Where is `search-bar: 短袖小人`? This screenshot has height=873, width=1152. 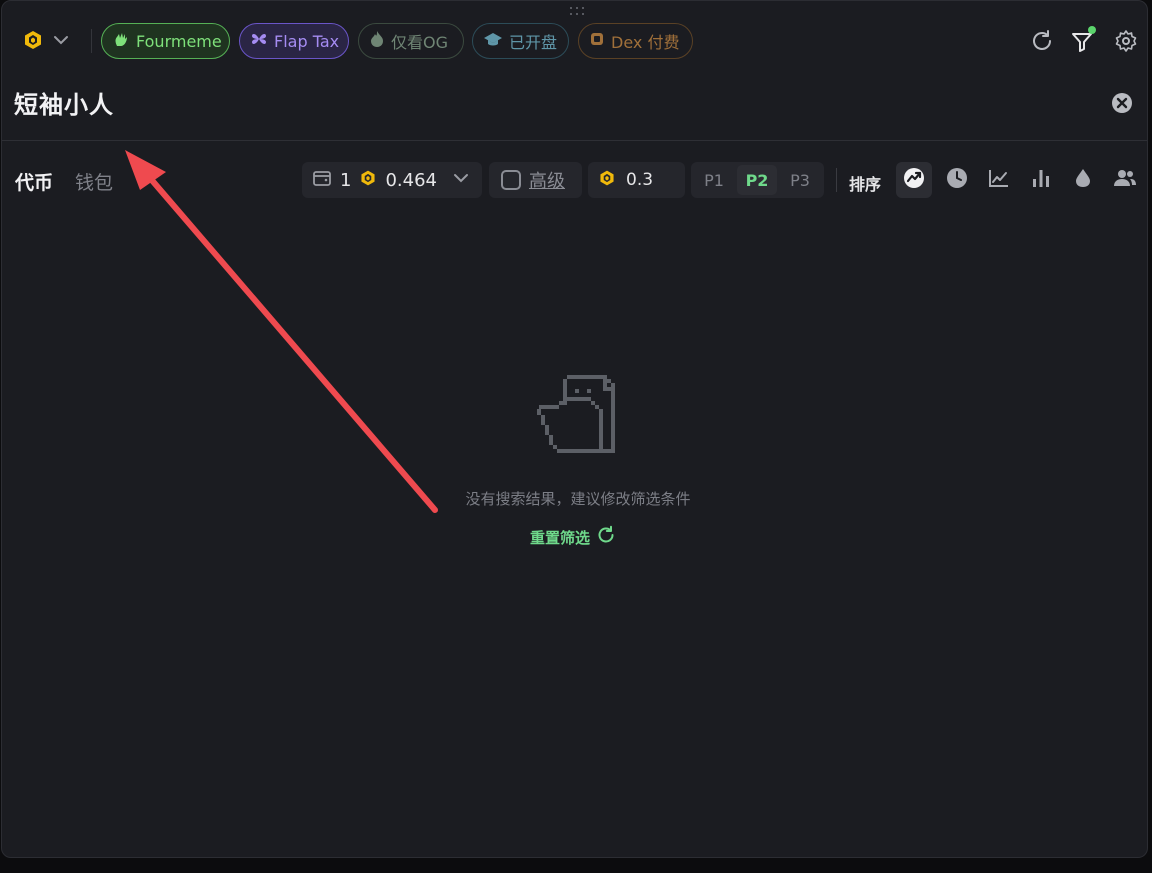 search-bar: 短袖小人 is located at coordinates (574, 110).